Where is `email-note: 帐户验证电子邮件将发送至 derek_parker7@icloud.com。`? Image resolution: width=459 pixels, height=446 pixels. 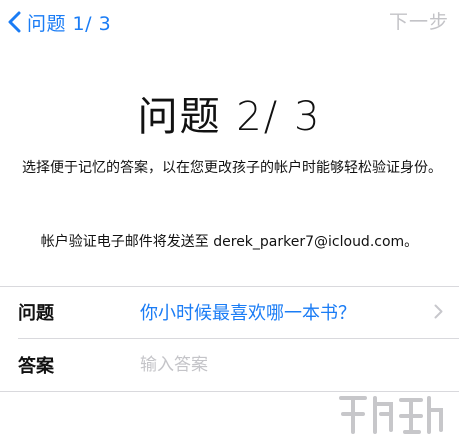 email-note: 帐户验证电子邮件将发送至 derek_parker7@icloud.com。 is located at coordinates (229, 242).